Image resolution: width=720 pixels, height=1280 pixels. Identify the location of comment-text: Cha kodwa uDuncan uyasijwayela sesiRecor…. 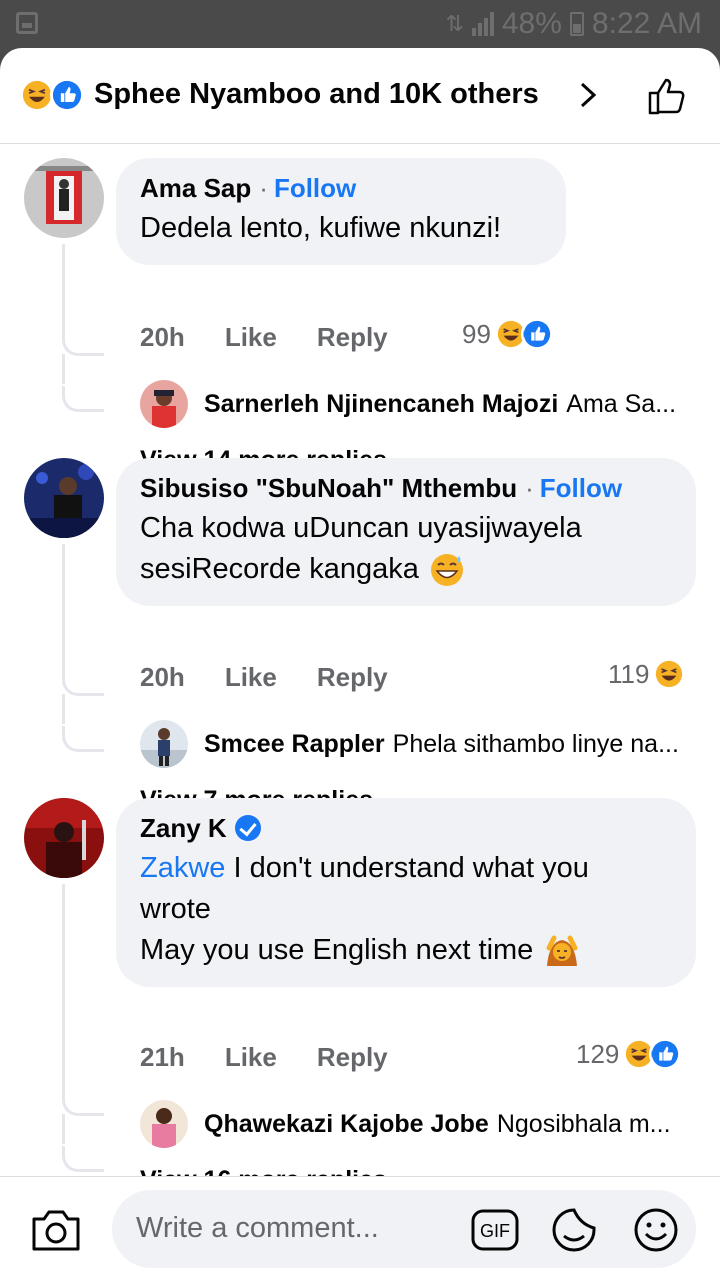
(406, 549).